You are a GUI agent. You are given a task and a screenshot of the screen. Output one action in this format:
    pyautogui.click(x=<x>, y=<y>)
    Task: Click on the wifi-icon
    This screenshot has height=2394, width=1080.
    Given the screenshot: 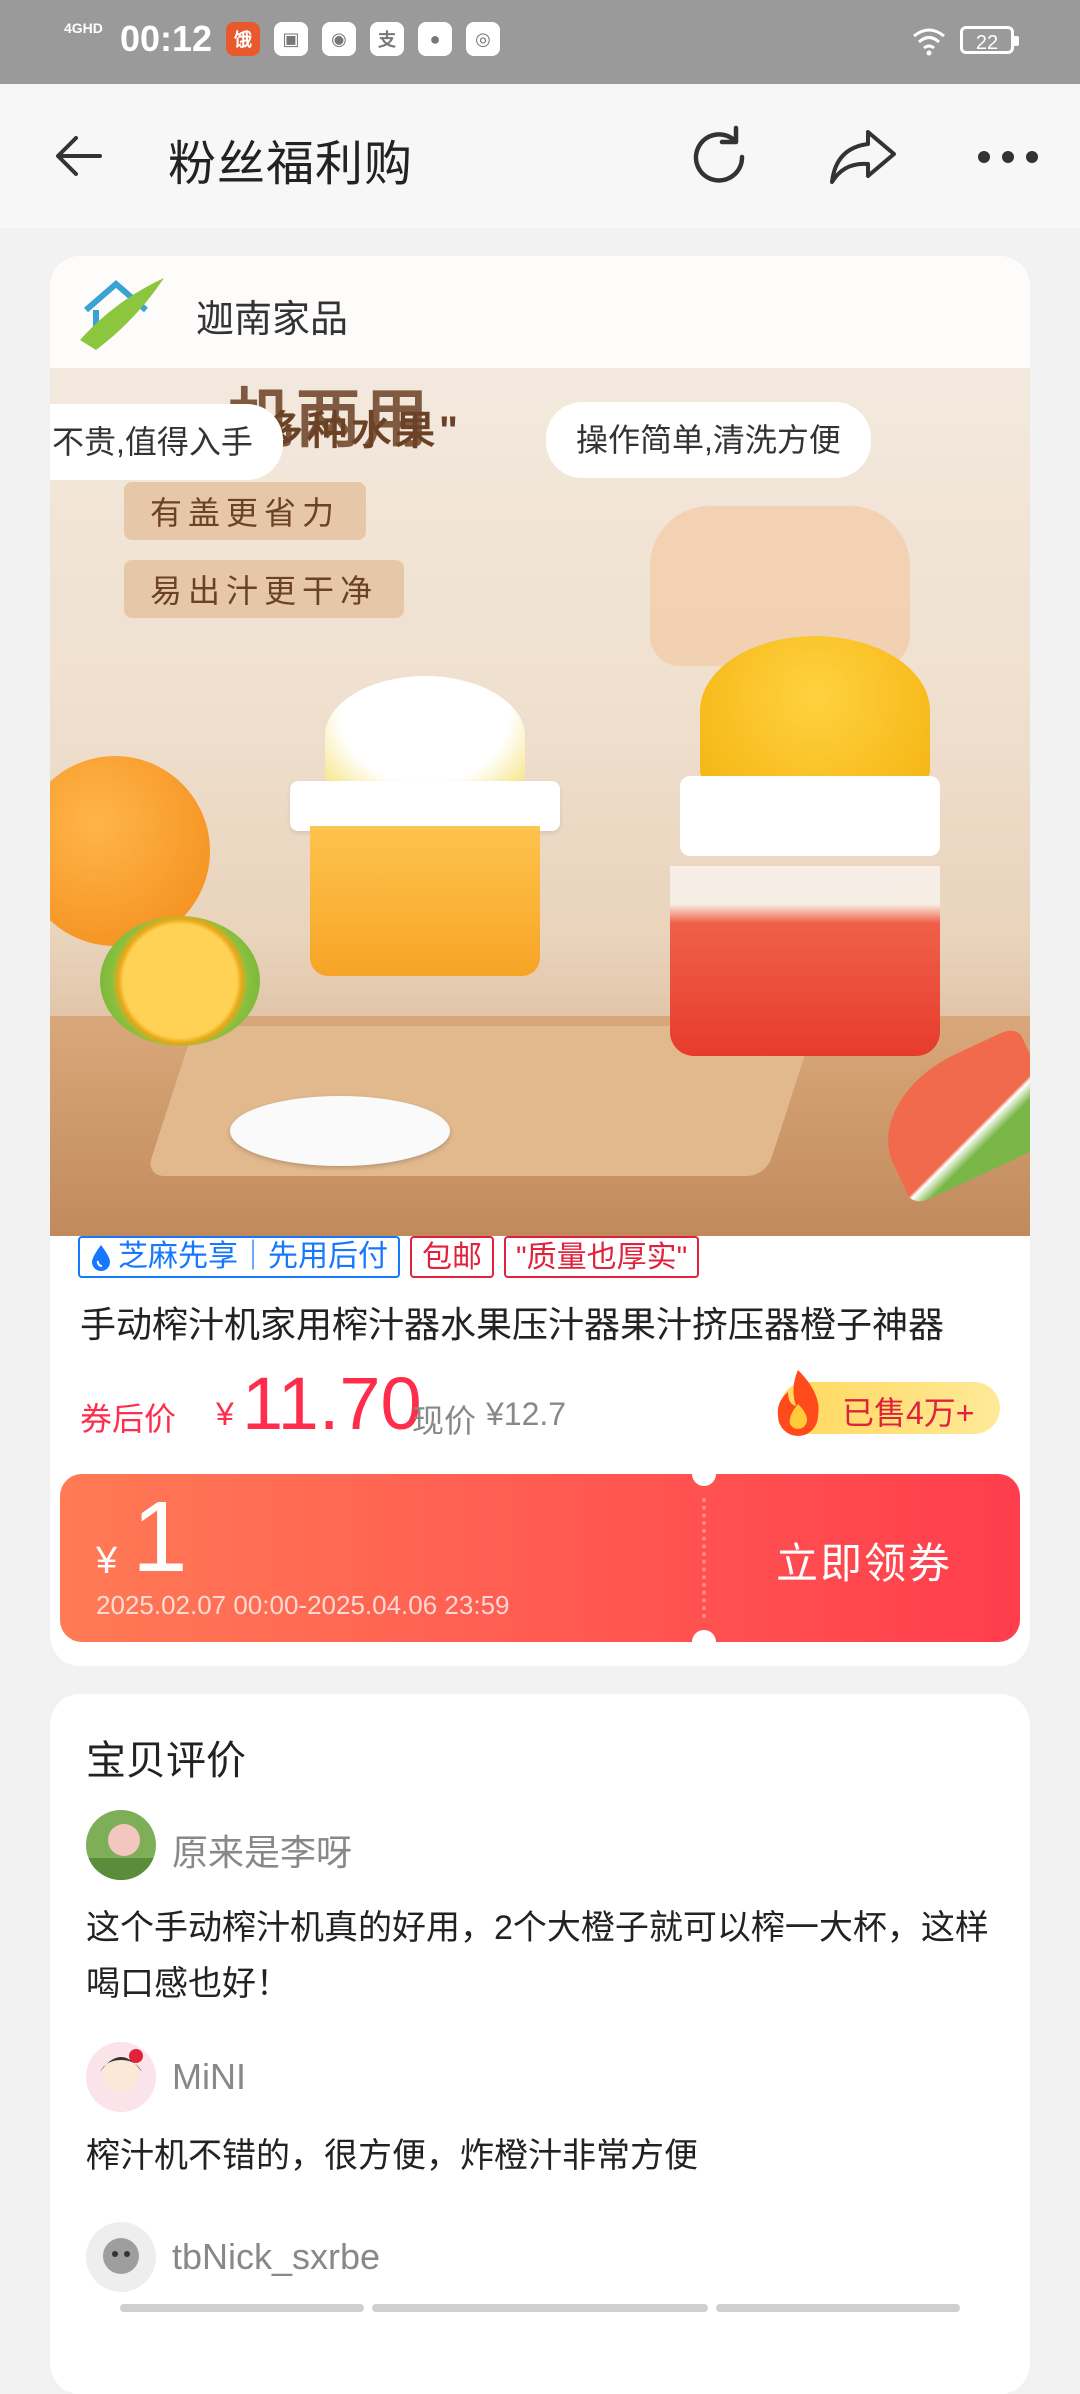 What is the action you would take?
    pyautogui.click(x=929, y=42)
    